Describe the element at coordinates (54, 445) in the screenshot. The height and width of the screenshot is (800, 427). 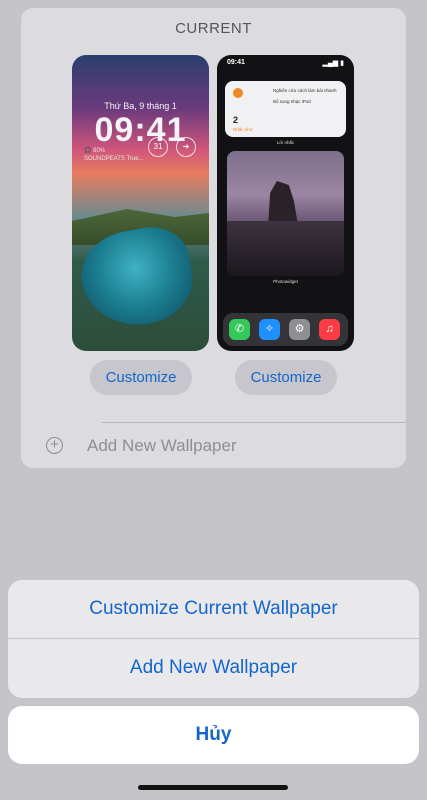
I see `plus-circle-icon: +` at that location.